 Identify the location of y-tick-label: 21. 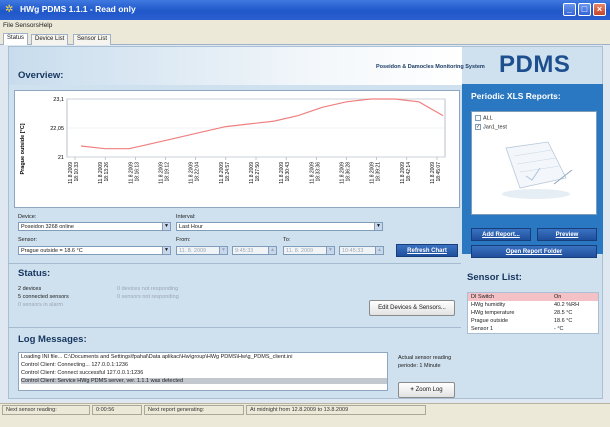
(61, 158).